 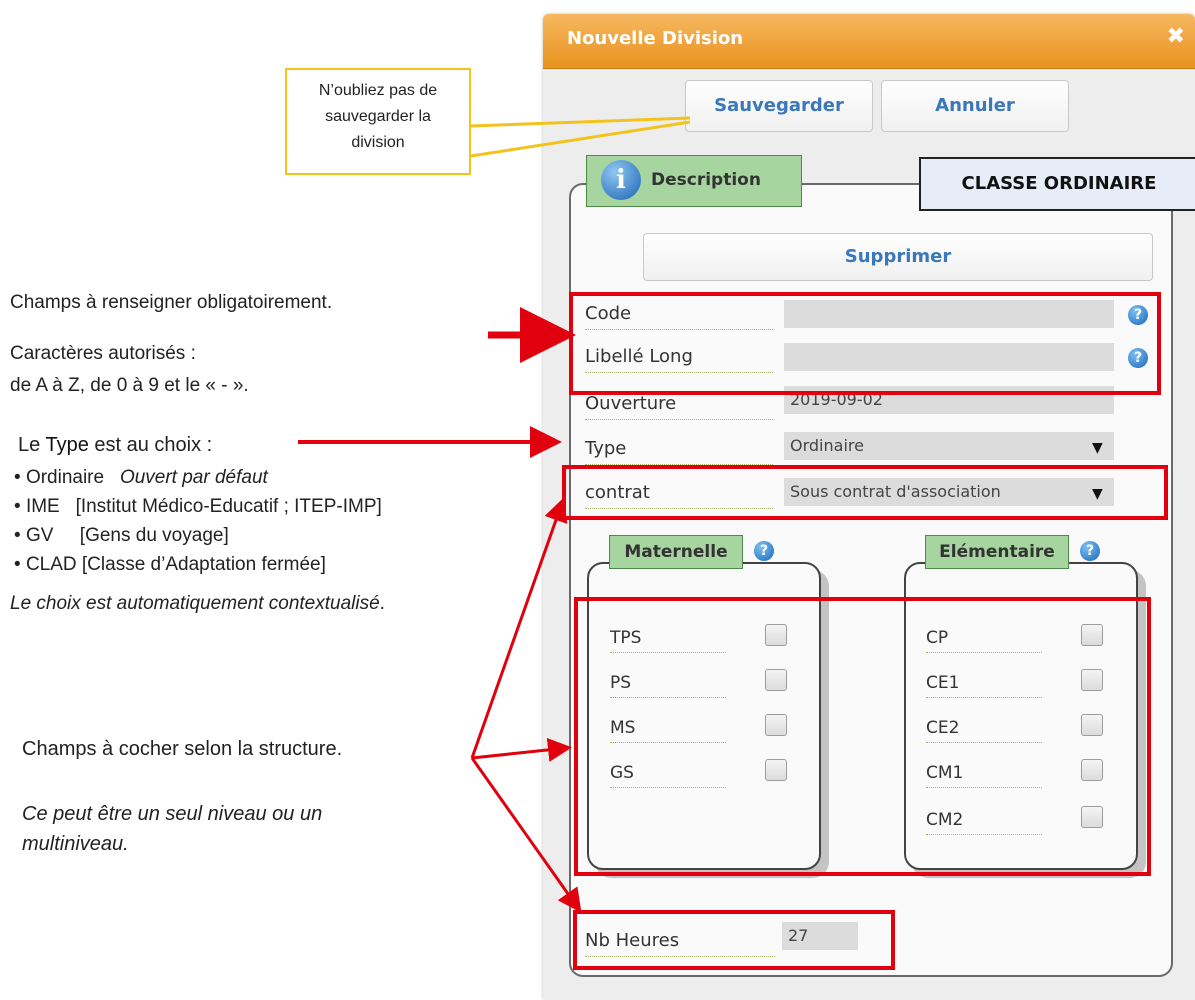 I want to click on callout-connector-top, so click(x=580, y=122).